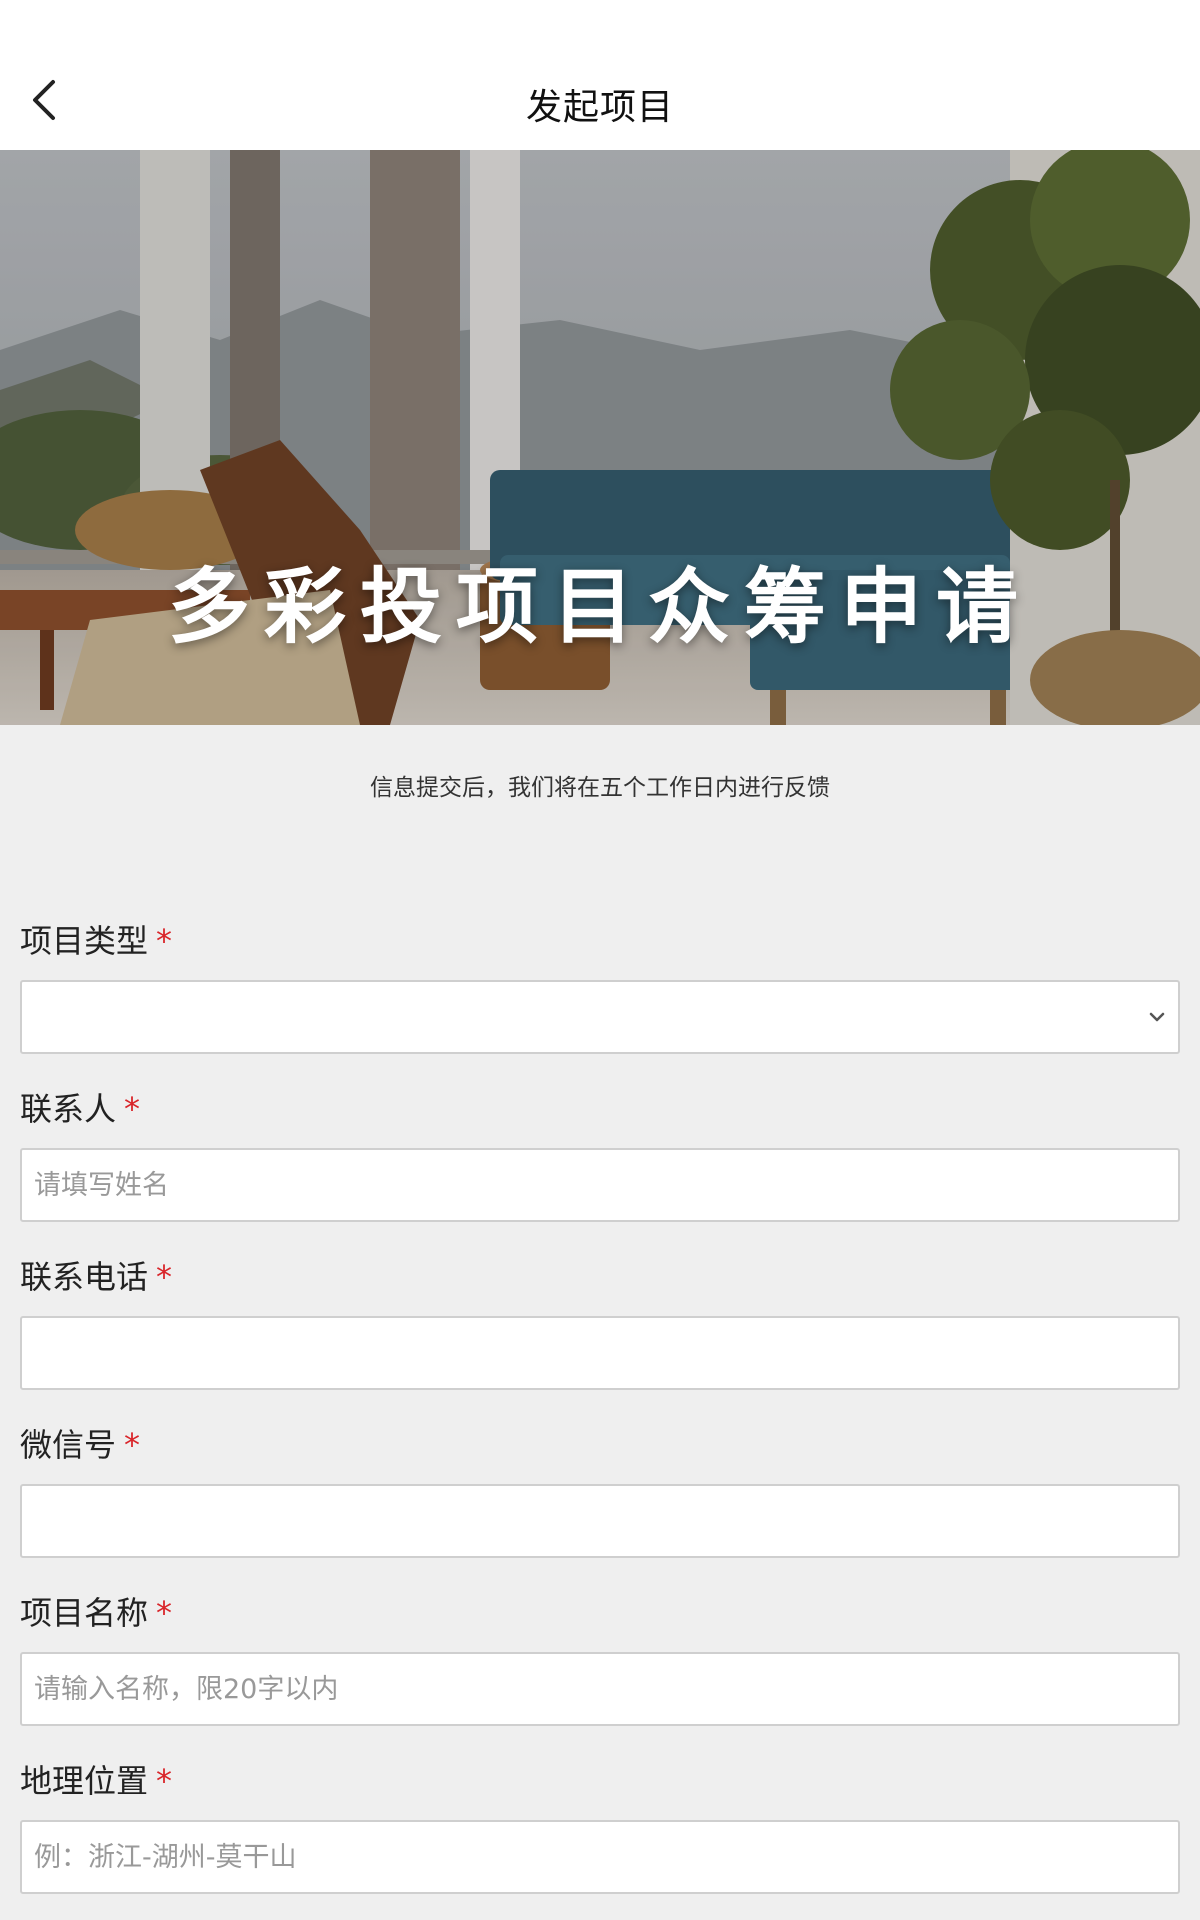 The image size is (1200, 1920). Describe the element at coordinates (606, 1521) in the screenshot. I see `wechat-input` at that location.